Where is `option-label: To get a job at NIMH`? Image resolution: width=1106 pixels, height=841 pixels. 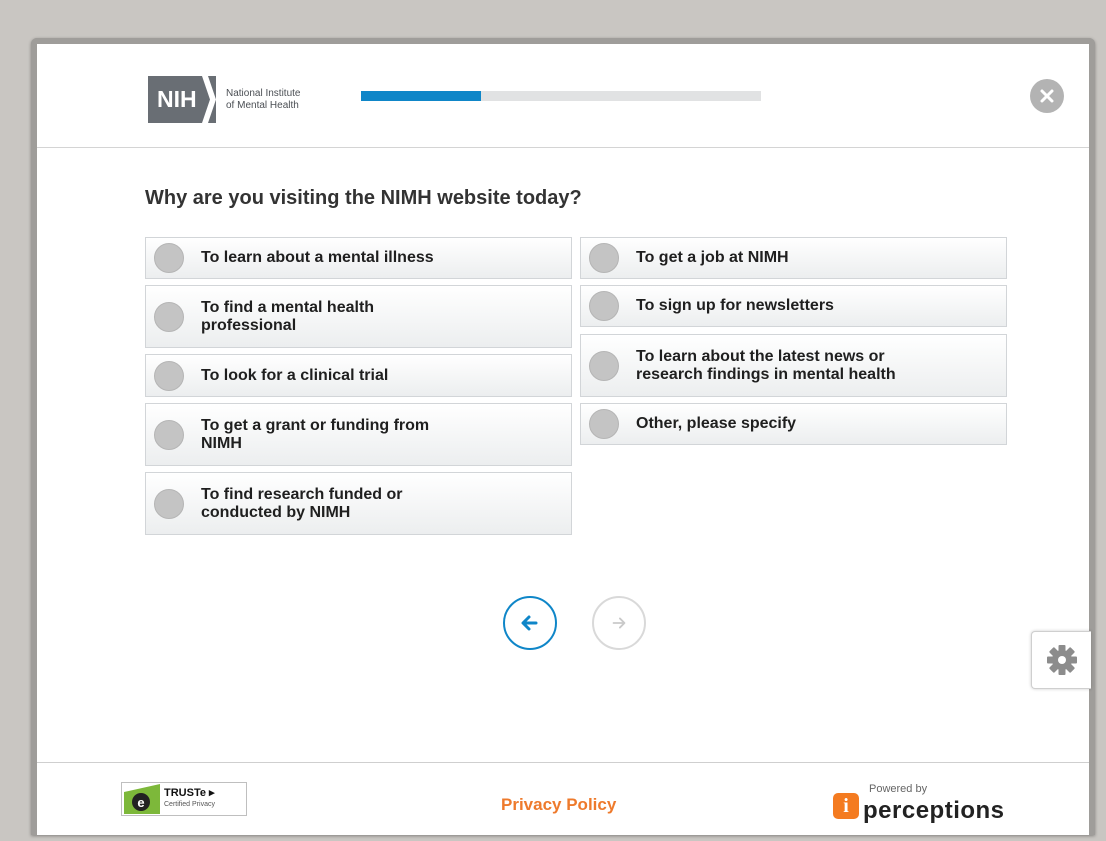
option-label: To get a job at NIMH is located at coordinates (712, 257).